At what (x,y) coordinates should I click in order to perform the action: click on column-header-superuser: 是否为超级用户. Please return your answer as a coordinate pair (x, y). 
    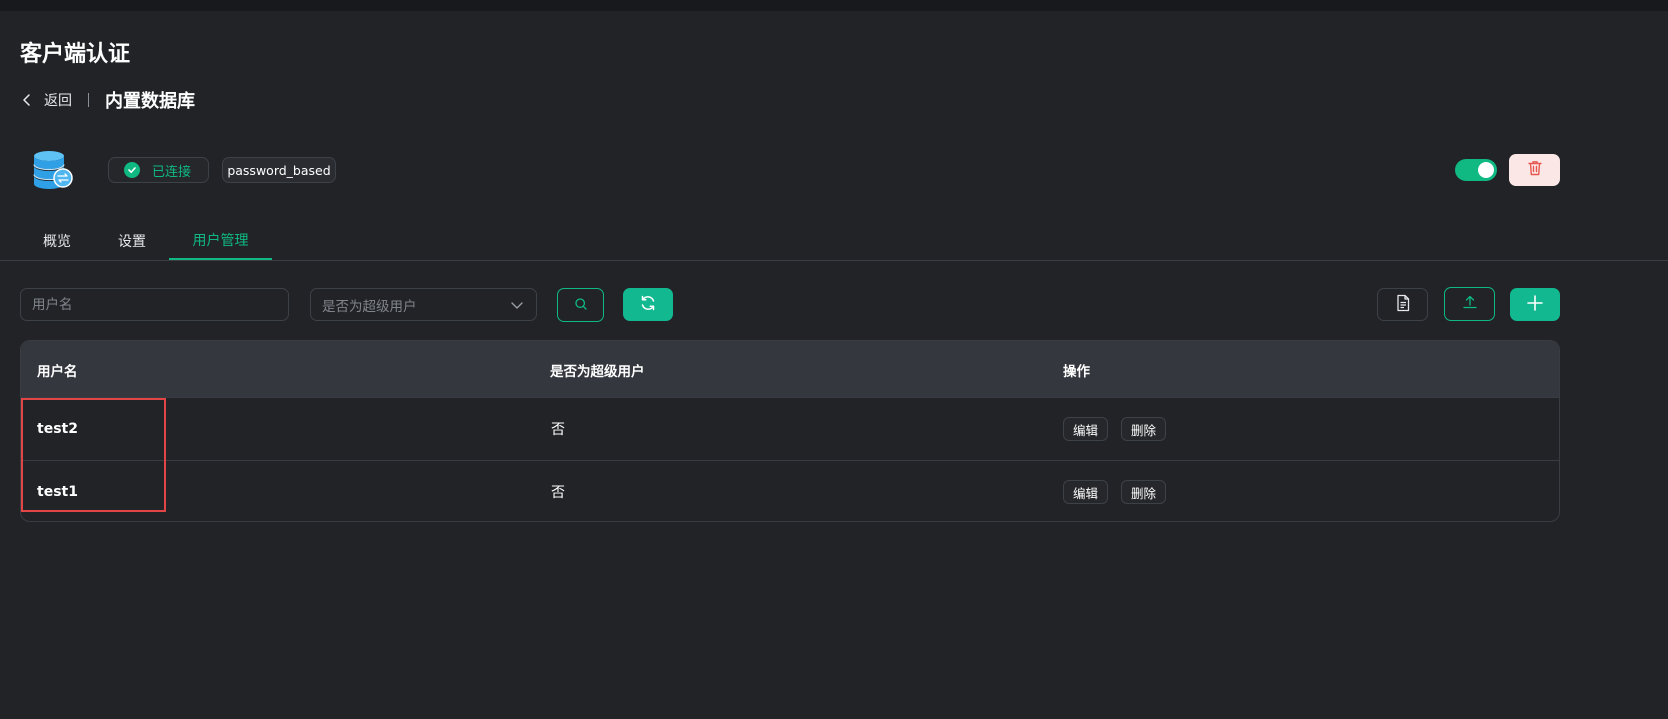
    Looking at the image, I should click on (597, 371).